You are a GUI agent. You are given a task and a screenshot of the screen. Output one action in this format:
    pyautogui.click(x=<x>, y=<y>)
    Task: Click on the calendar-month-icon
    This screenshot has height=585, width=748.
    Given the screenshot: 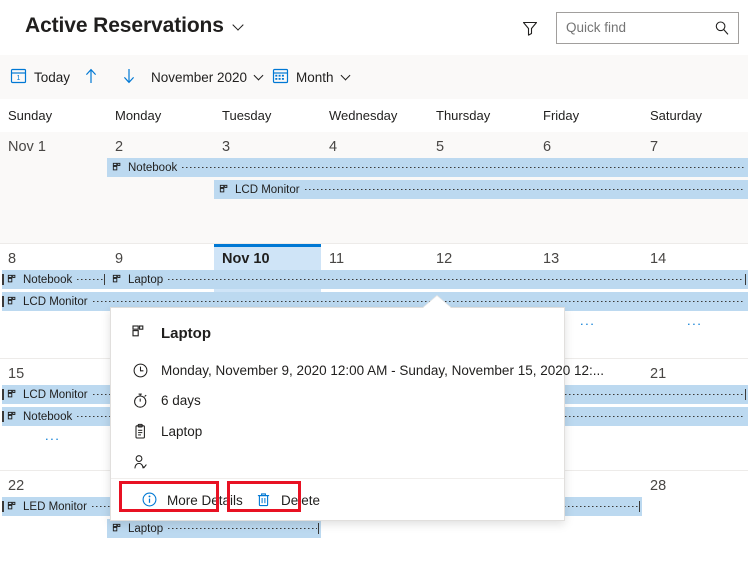 What is the action you would take?
    pyautogui.click(x=280, y=77)
    